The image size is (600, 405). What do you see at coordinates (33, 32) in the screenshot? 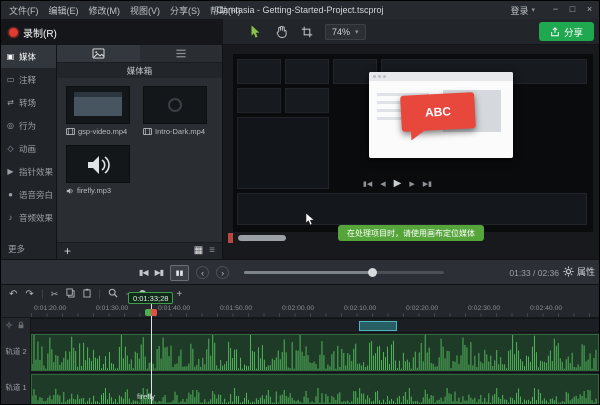
I see `record-button: 录制(R)` at bounding box center [33, 32].